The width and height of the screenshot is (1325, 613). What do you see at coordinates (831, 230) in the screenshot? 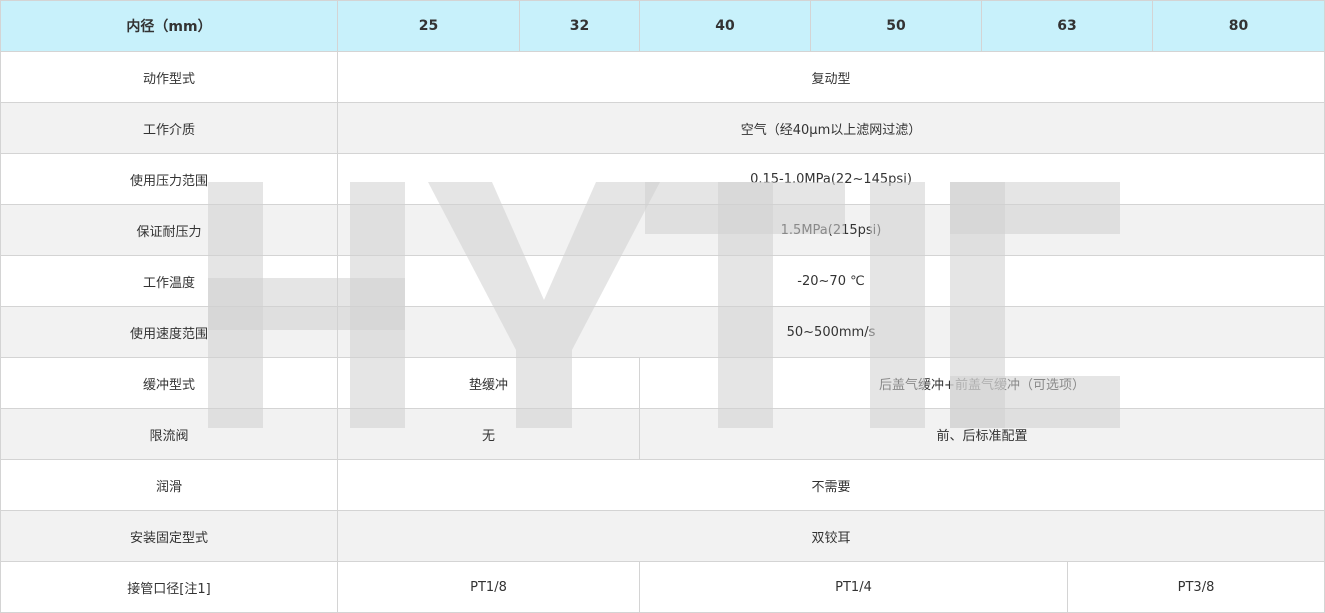
I see `row-value-proof-pressure: 1.5MPa(215psi)` at bounding box center [831, 230].